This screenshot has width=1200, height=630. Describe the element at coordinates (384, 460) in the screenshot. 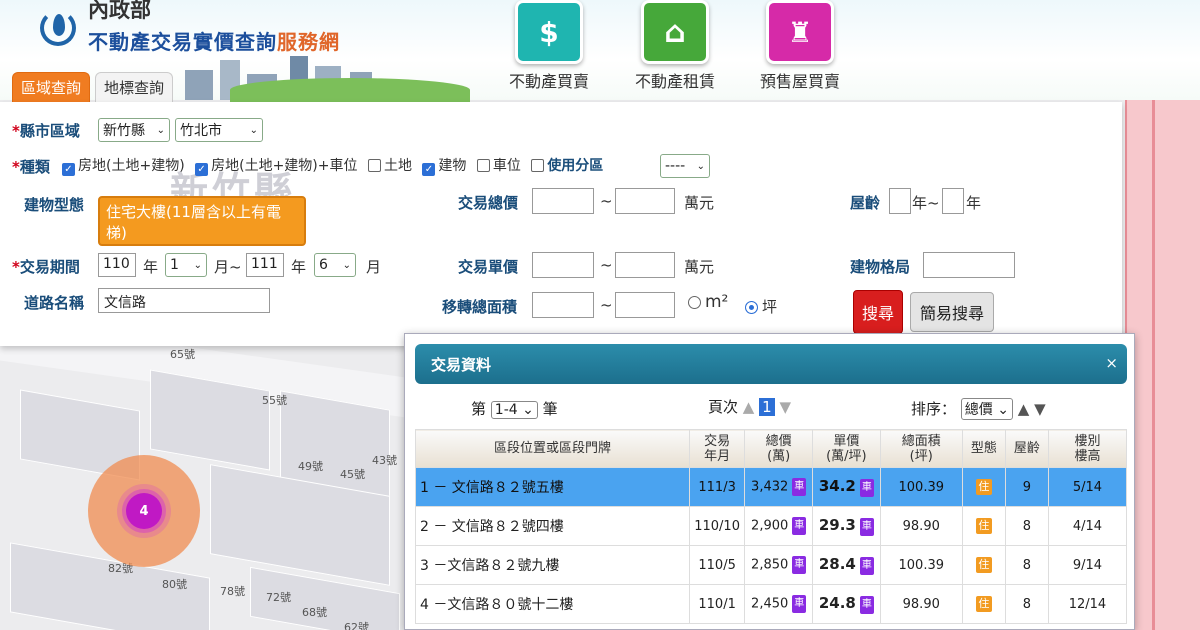

I see `map-label: 43號` at that location.